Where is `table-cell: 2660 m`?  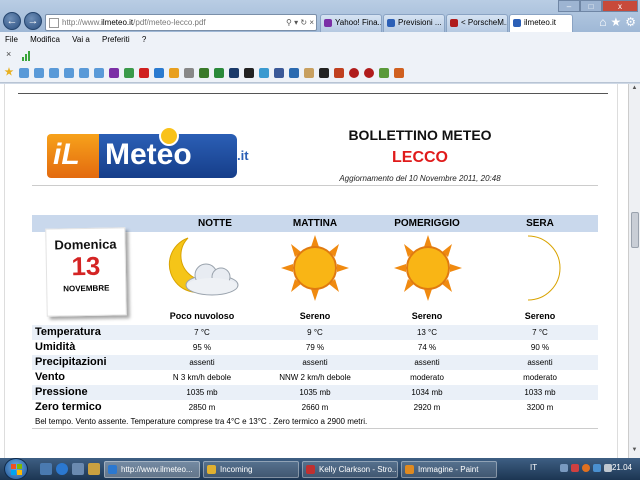 table-cell: 2660 m is located at coordinates (315, 407).